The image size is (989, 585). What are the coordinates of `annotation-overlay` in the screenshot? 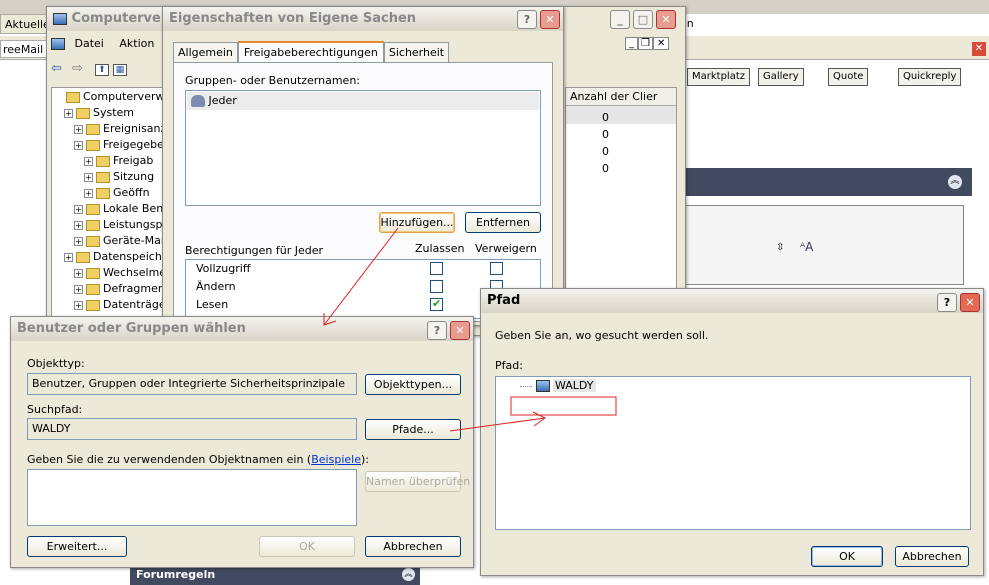 It's located at (470, 329).